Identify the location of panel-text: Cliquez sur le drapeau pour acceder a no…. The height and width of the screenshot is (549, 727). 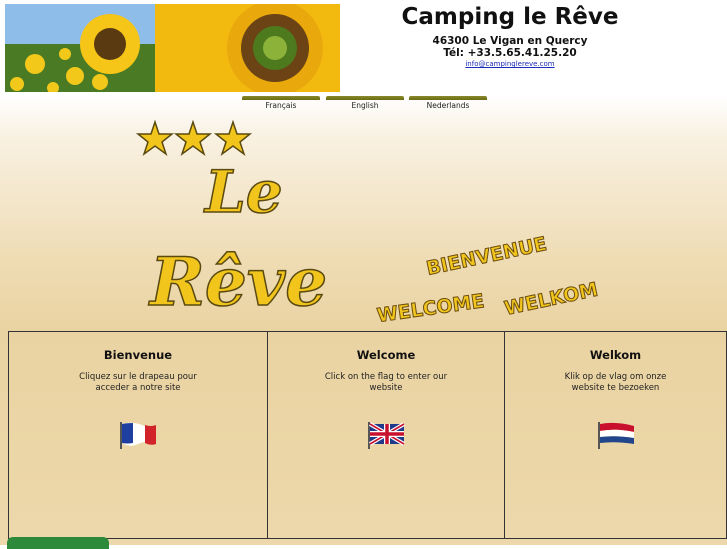
(138, 382).